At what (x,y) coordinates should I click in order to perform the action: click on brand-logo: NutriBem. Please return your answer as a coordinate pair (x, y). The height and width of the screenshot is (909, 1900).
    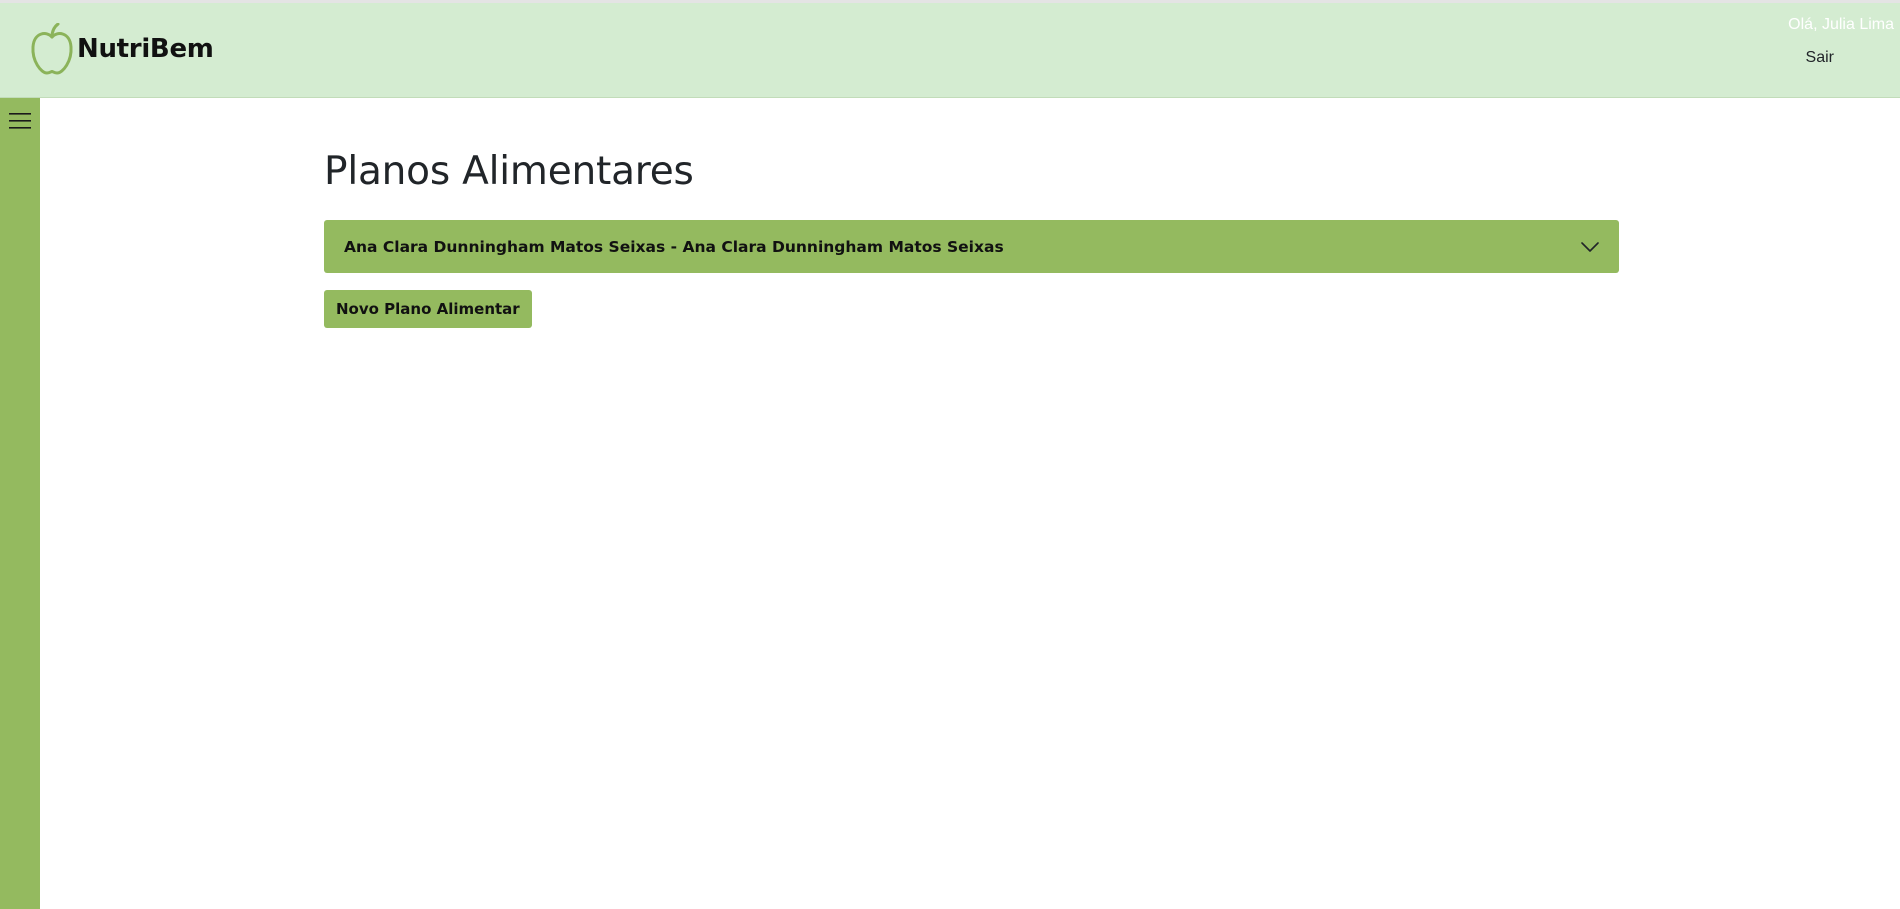
    Looking at the image, I should click on (122, 49).